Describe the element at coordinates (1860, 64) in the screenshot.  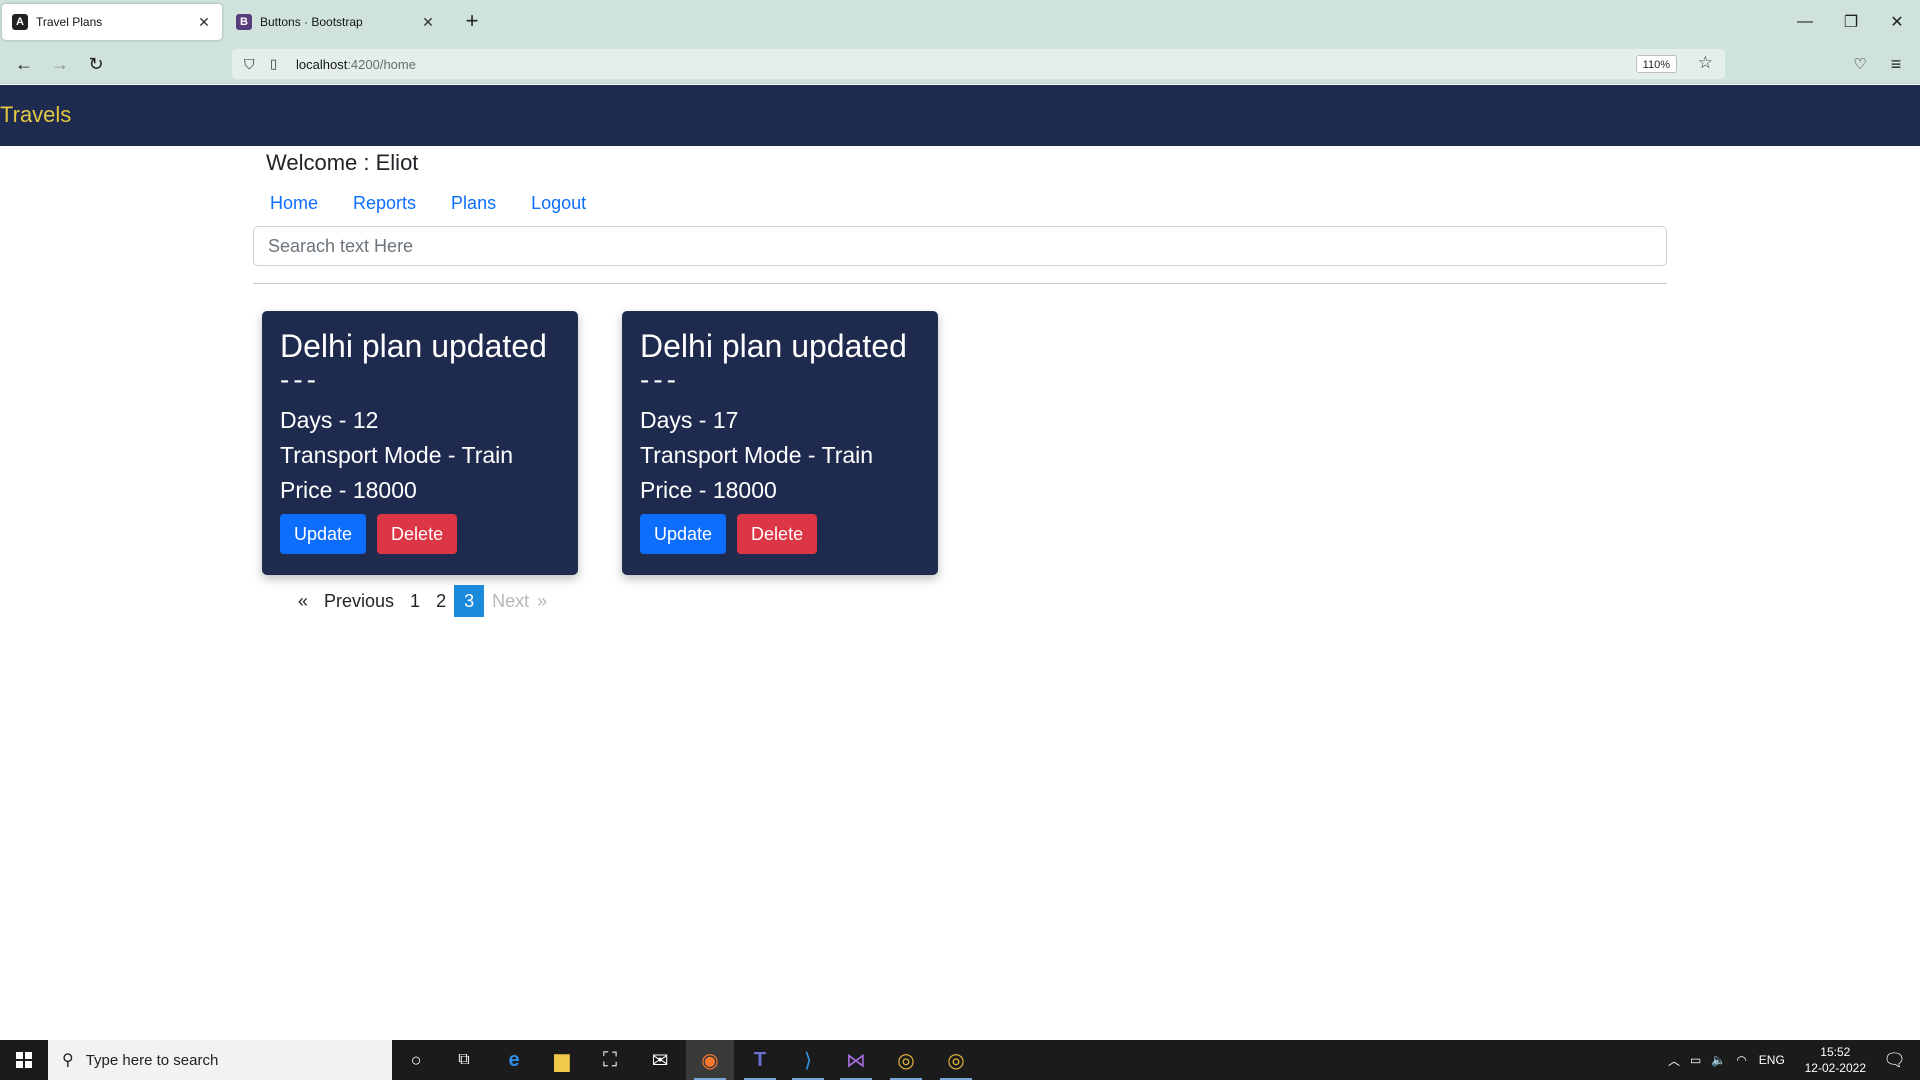
I see `pocket-icon: ♡` at that location.